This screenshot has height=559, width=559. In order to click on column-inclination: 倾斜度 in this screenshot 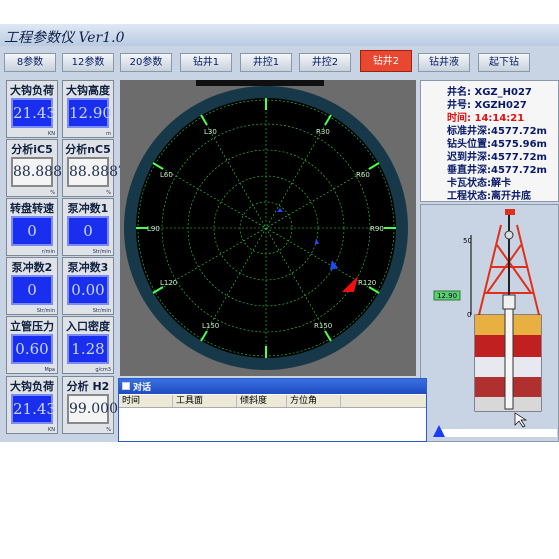, I will do `click(262, 401)`.